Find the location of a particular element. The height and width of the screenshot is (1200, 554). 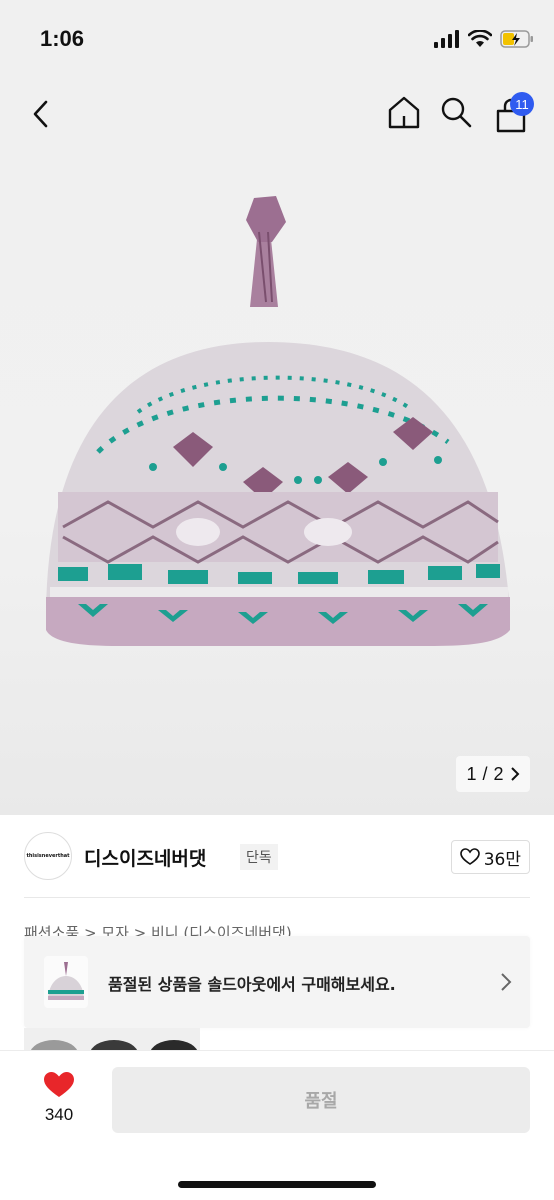

bottom-action-bar: 340 품절 is located at coordinates (277, 1125).